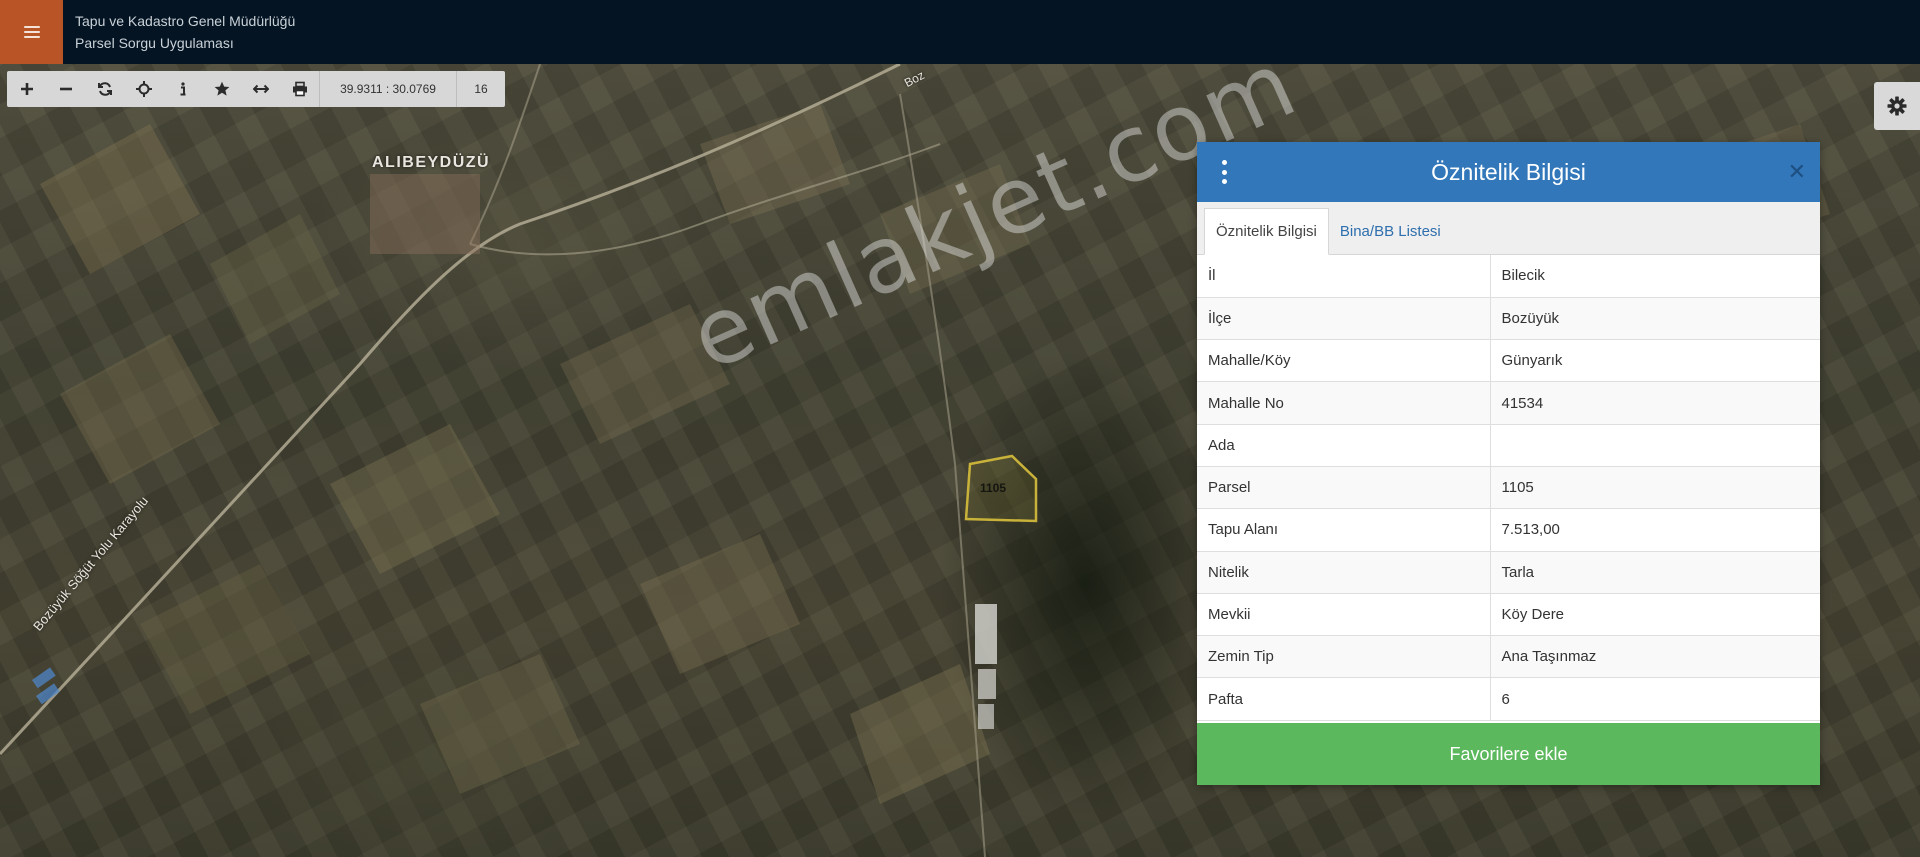 Image resolution: width=1920 pixels, height=857 pixels. What do you see at coordinates (1344, 615) in the screenshot?
I see `attribute-key: Mevkii` at bounding box center [1344, 615].